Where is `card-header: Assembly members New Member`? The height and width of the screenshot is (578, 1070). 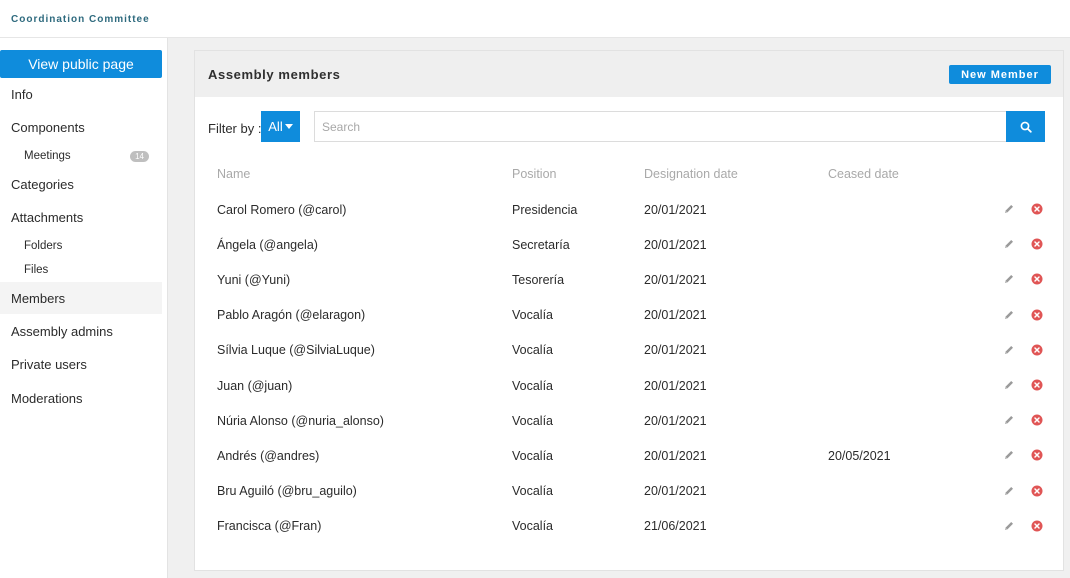
card-header: Assembly members New Member is located at coordinates (629, 74).